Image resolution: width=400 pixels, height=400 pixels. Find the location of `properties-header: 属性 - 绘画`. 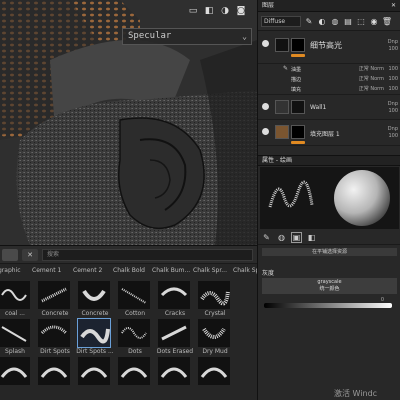

properties-header: 属性 - 绘画 is located at coordinates (329, 160).